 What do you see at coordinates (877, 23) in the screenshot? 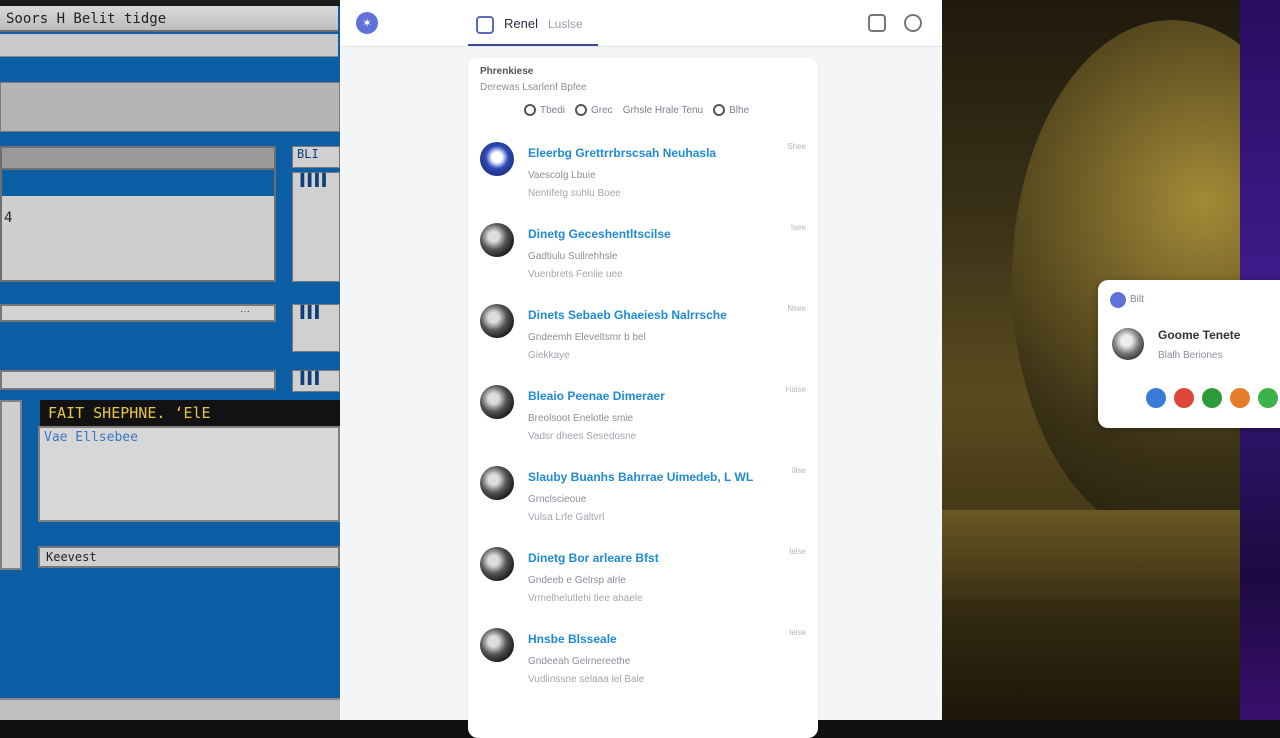
I see `share-icon` at bounding box center [877, 23].